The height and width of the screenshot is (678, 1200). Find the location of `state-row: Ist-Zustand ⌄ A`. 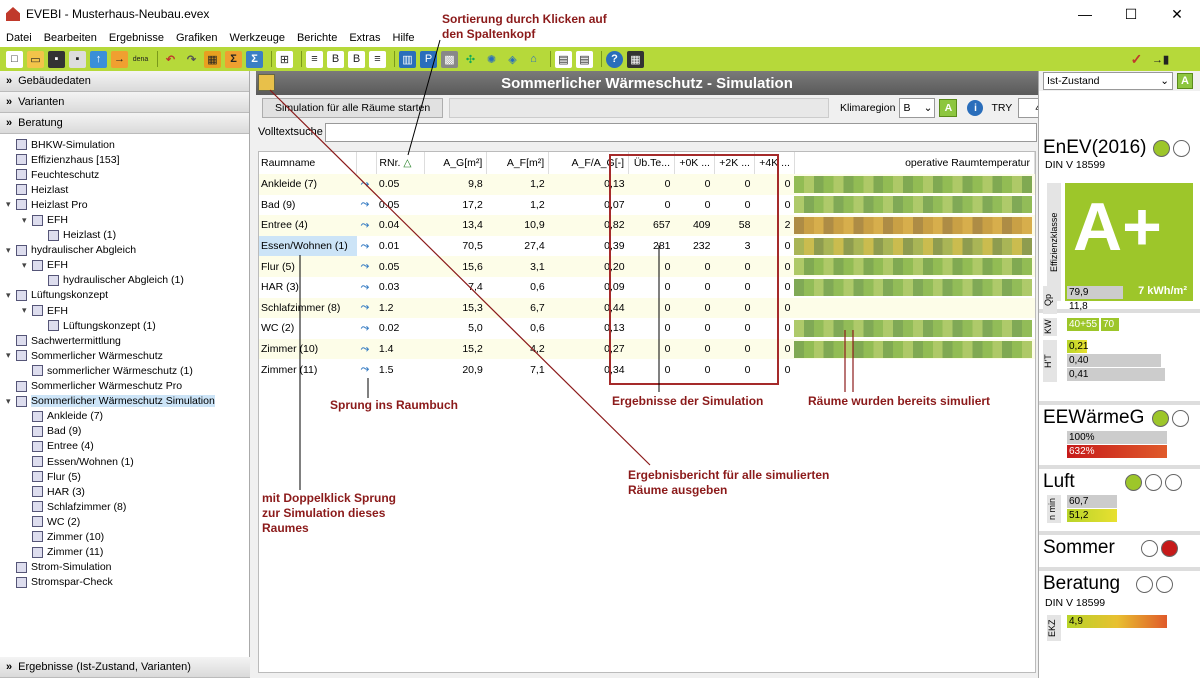

state-row: Ist-Zustand ⌄ A is located at coordinates (1119, 81).